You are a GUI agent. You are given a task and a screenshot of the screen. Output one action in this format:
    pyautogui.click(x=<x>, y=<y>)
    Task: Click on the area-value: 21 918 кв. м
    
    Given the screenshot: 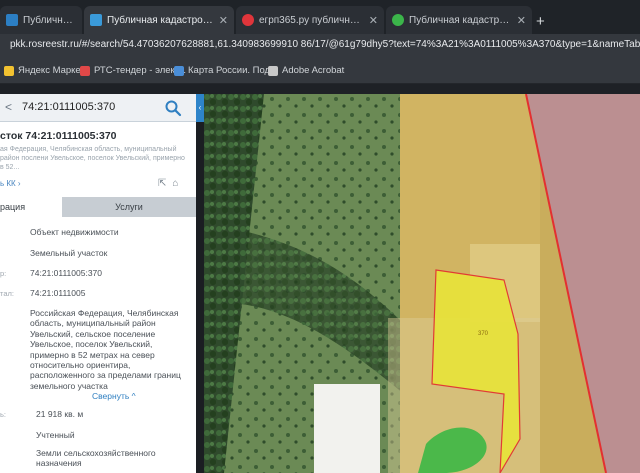 What is the action you would take?
    pyautogui.click(x=60, y=414)
    